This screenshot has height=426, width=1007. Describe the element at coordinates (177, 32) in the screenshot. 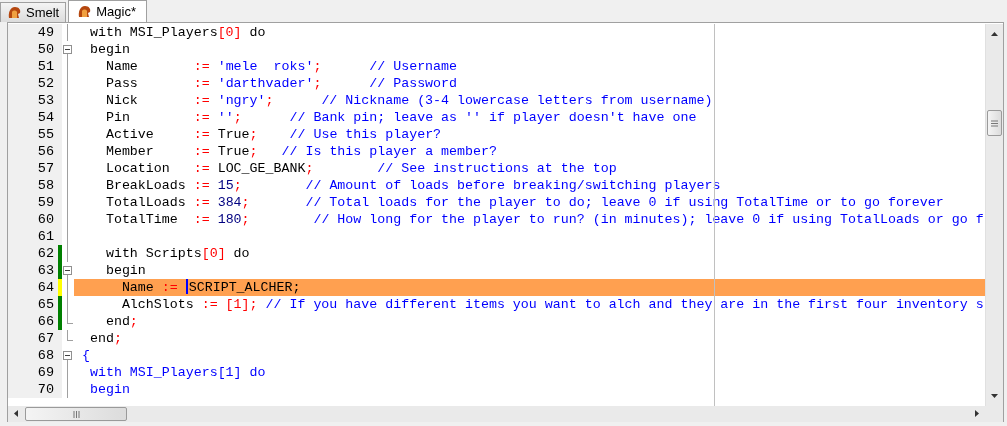

I see `code-line: with MSI_Players[0] do` at that location.